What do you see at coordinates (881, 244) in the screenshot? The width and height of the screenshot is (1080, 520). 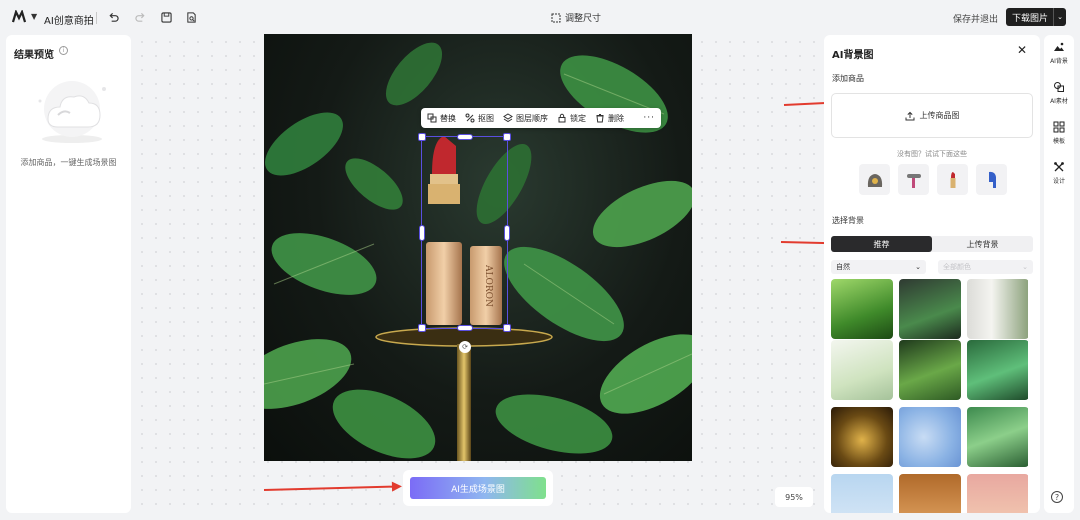 I see `tab-recommended: 推荐` at bounding box center [881, 244].